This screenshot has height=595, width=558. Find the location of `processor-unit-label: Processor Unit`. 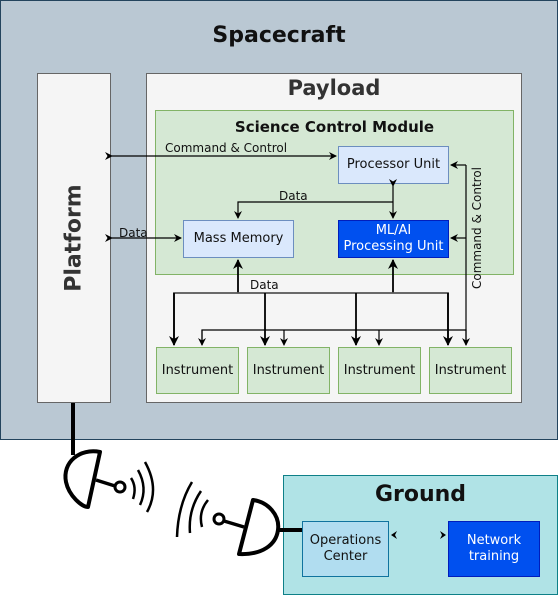

processor-unit-label: Processor Unit is located at coordinates (393, 164).